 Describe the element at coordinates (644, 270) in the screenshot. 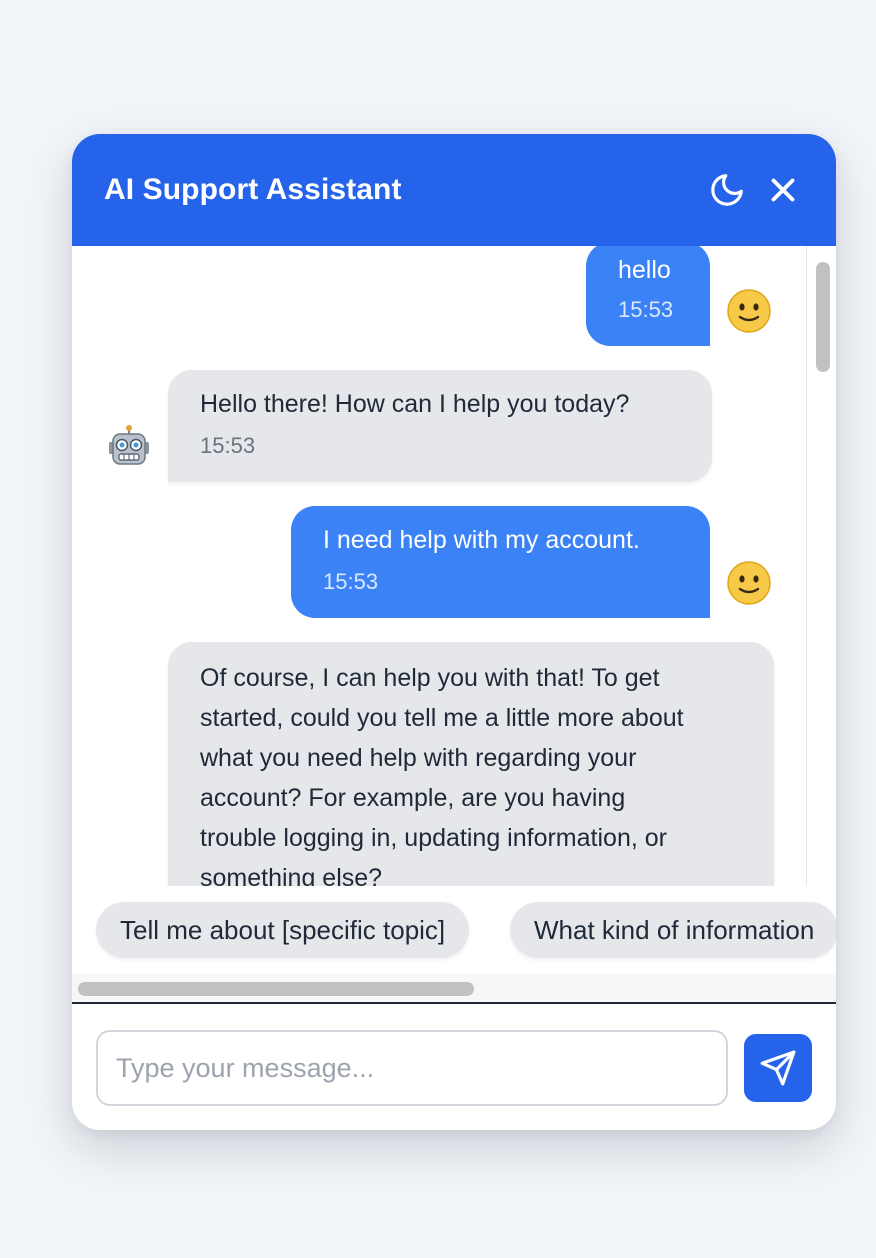

I see `message-text: hello` at that location.